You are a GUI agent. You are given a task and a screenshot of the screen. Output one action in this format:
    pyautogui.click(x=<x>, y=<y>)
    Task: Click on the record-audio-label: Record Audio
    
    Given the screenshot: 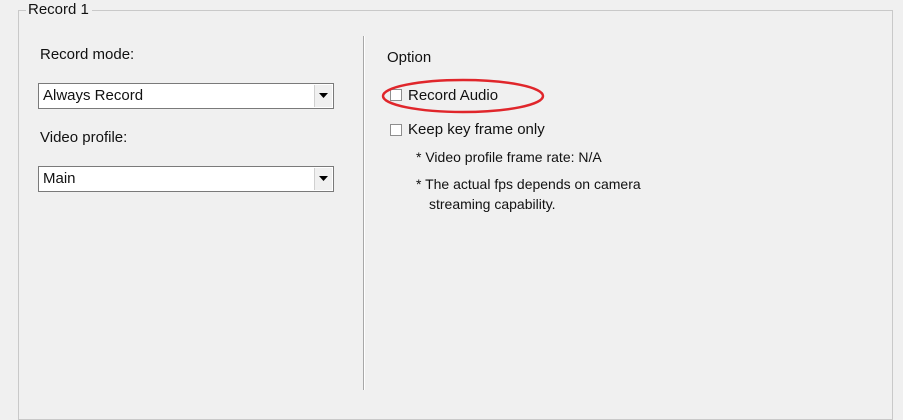 What is the action you would take?
    pyautogui.click(x=453, y=96)
    